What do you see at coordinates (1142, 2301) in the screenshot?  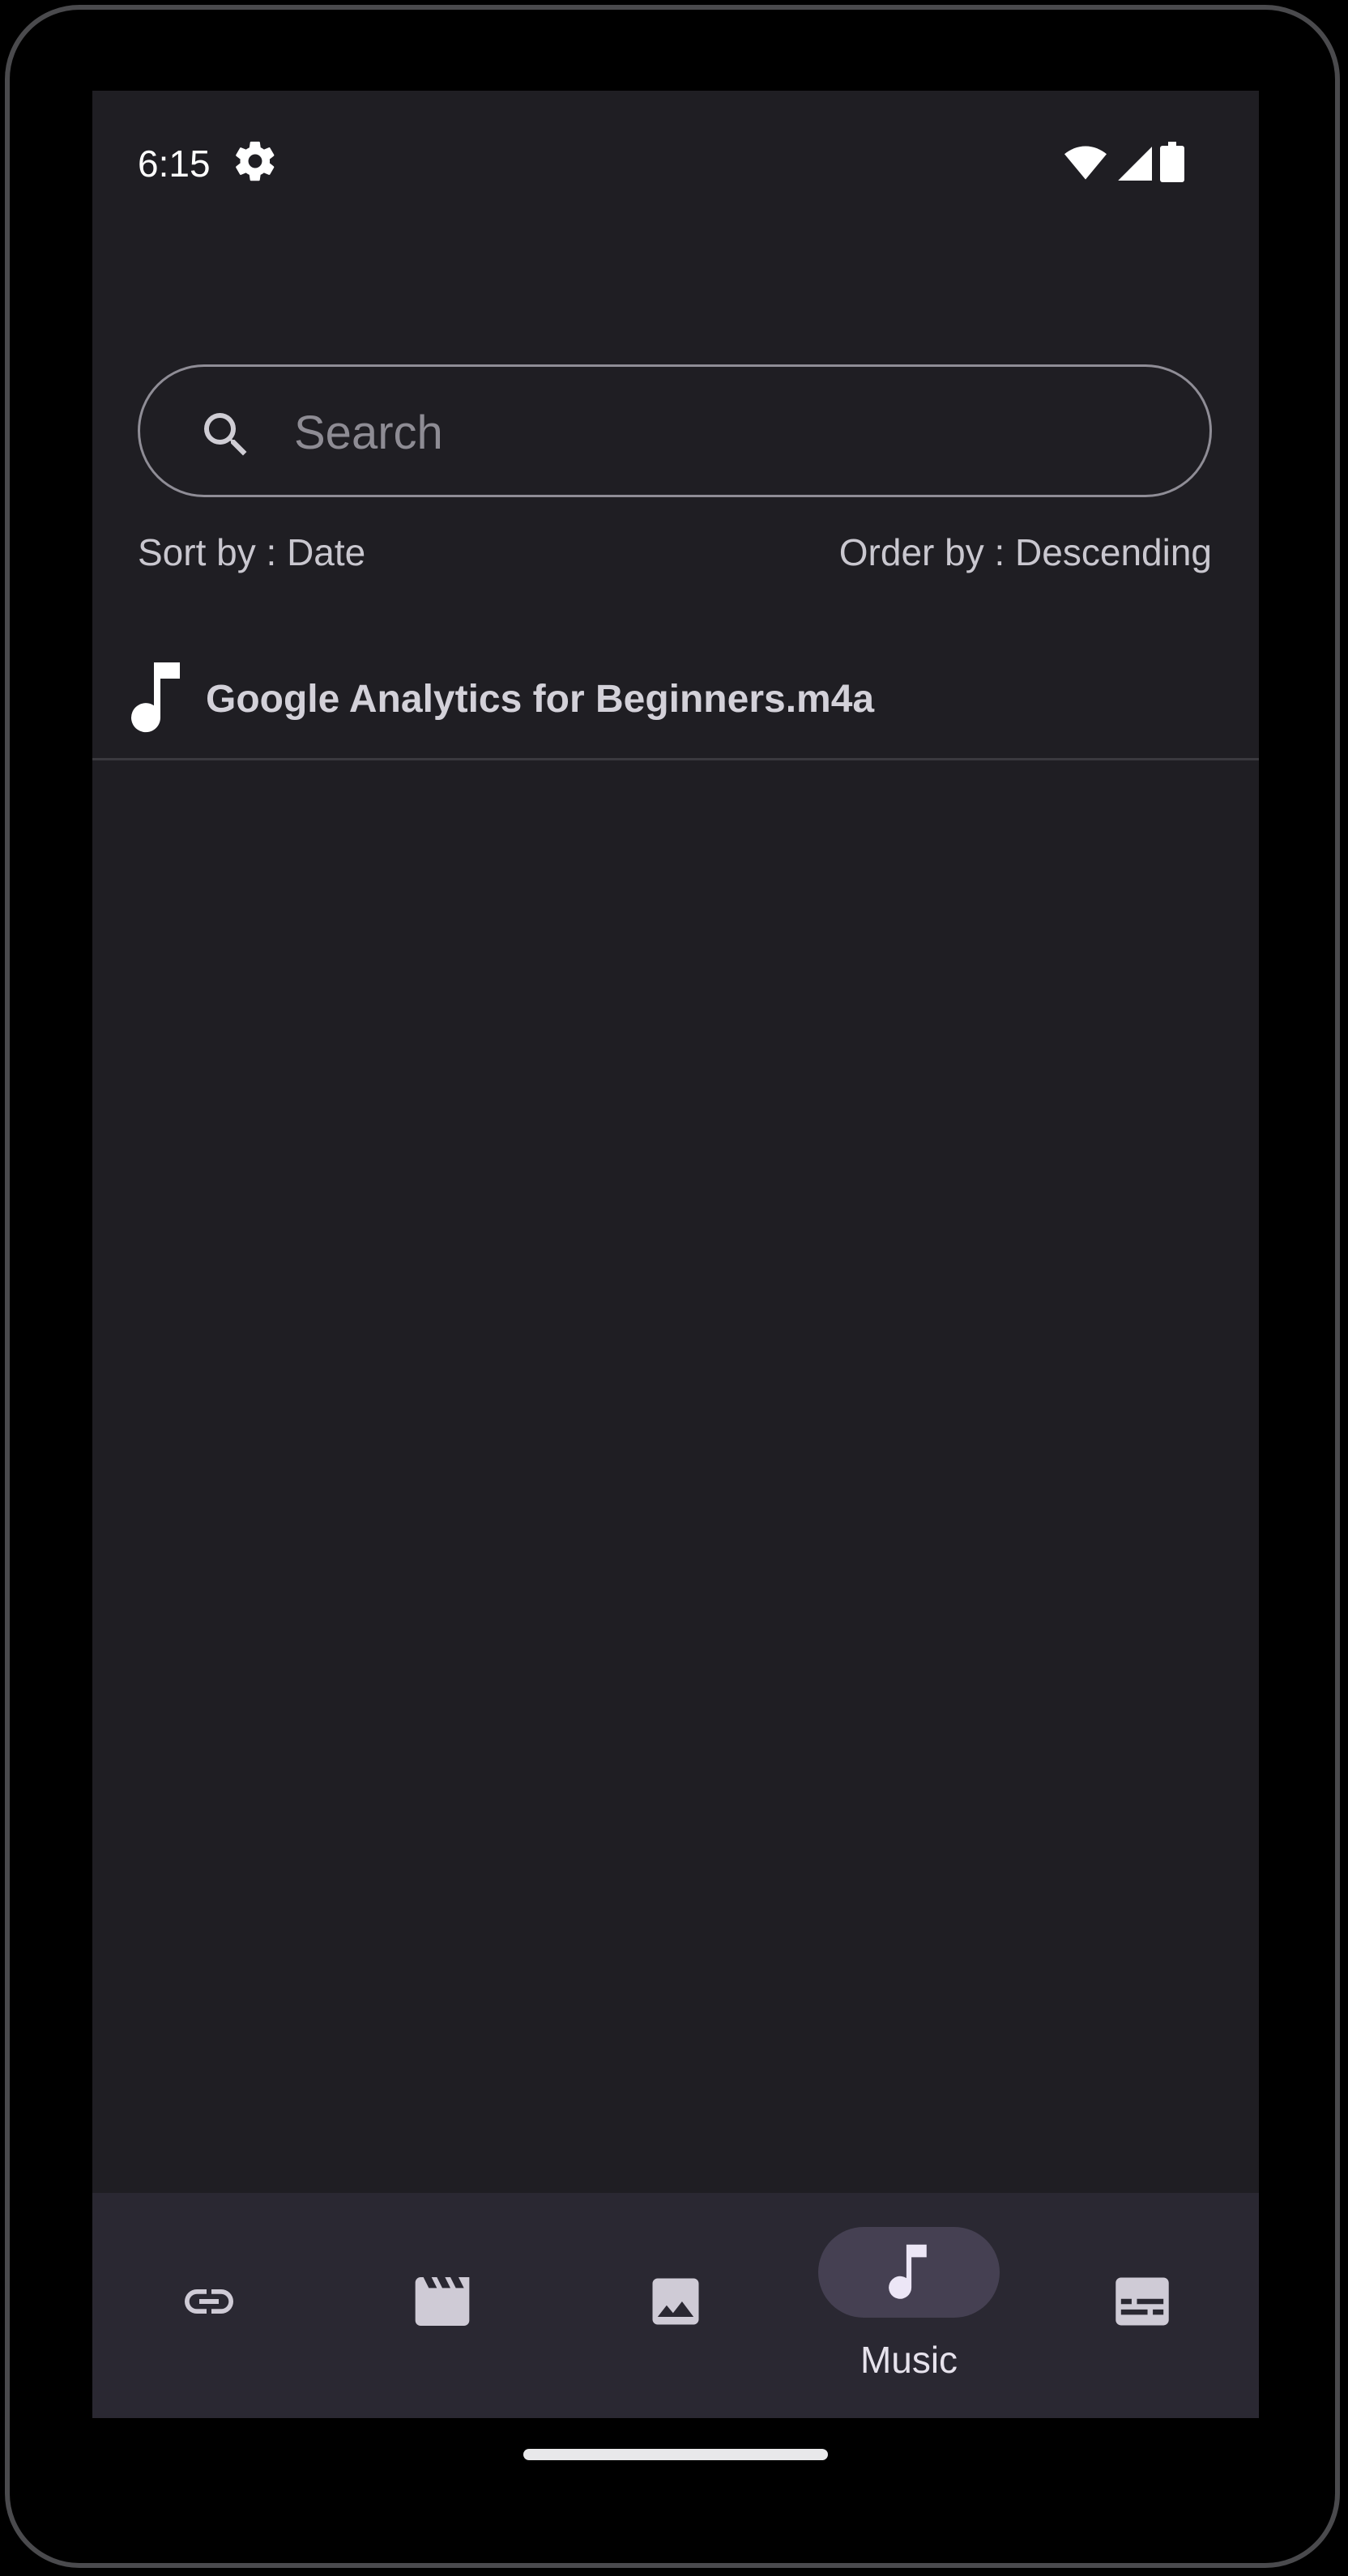 I see `subtitles-icon` at bounding box center [1142, 2301].